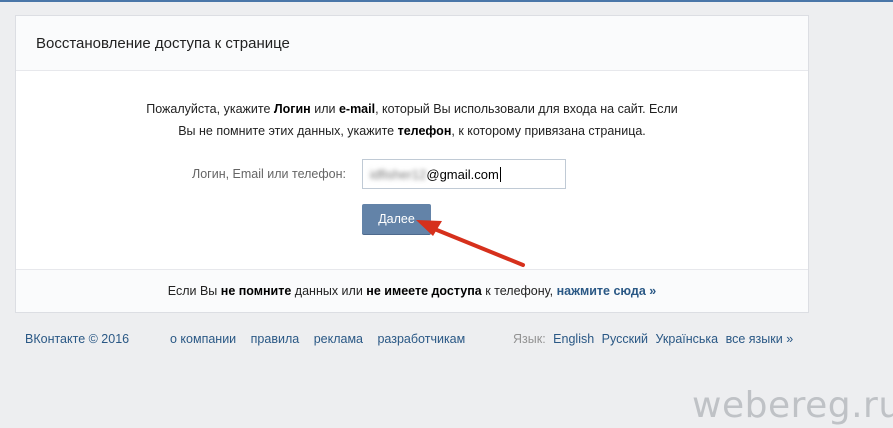 This screenshot has width=893, height=428. What do you see at coordinates (275, 339) in the screenshot?
I see `footer-link-rules: правила` at bounding box center [275, 339].